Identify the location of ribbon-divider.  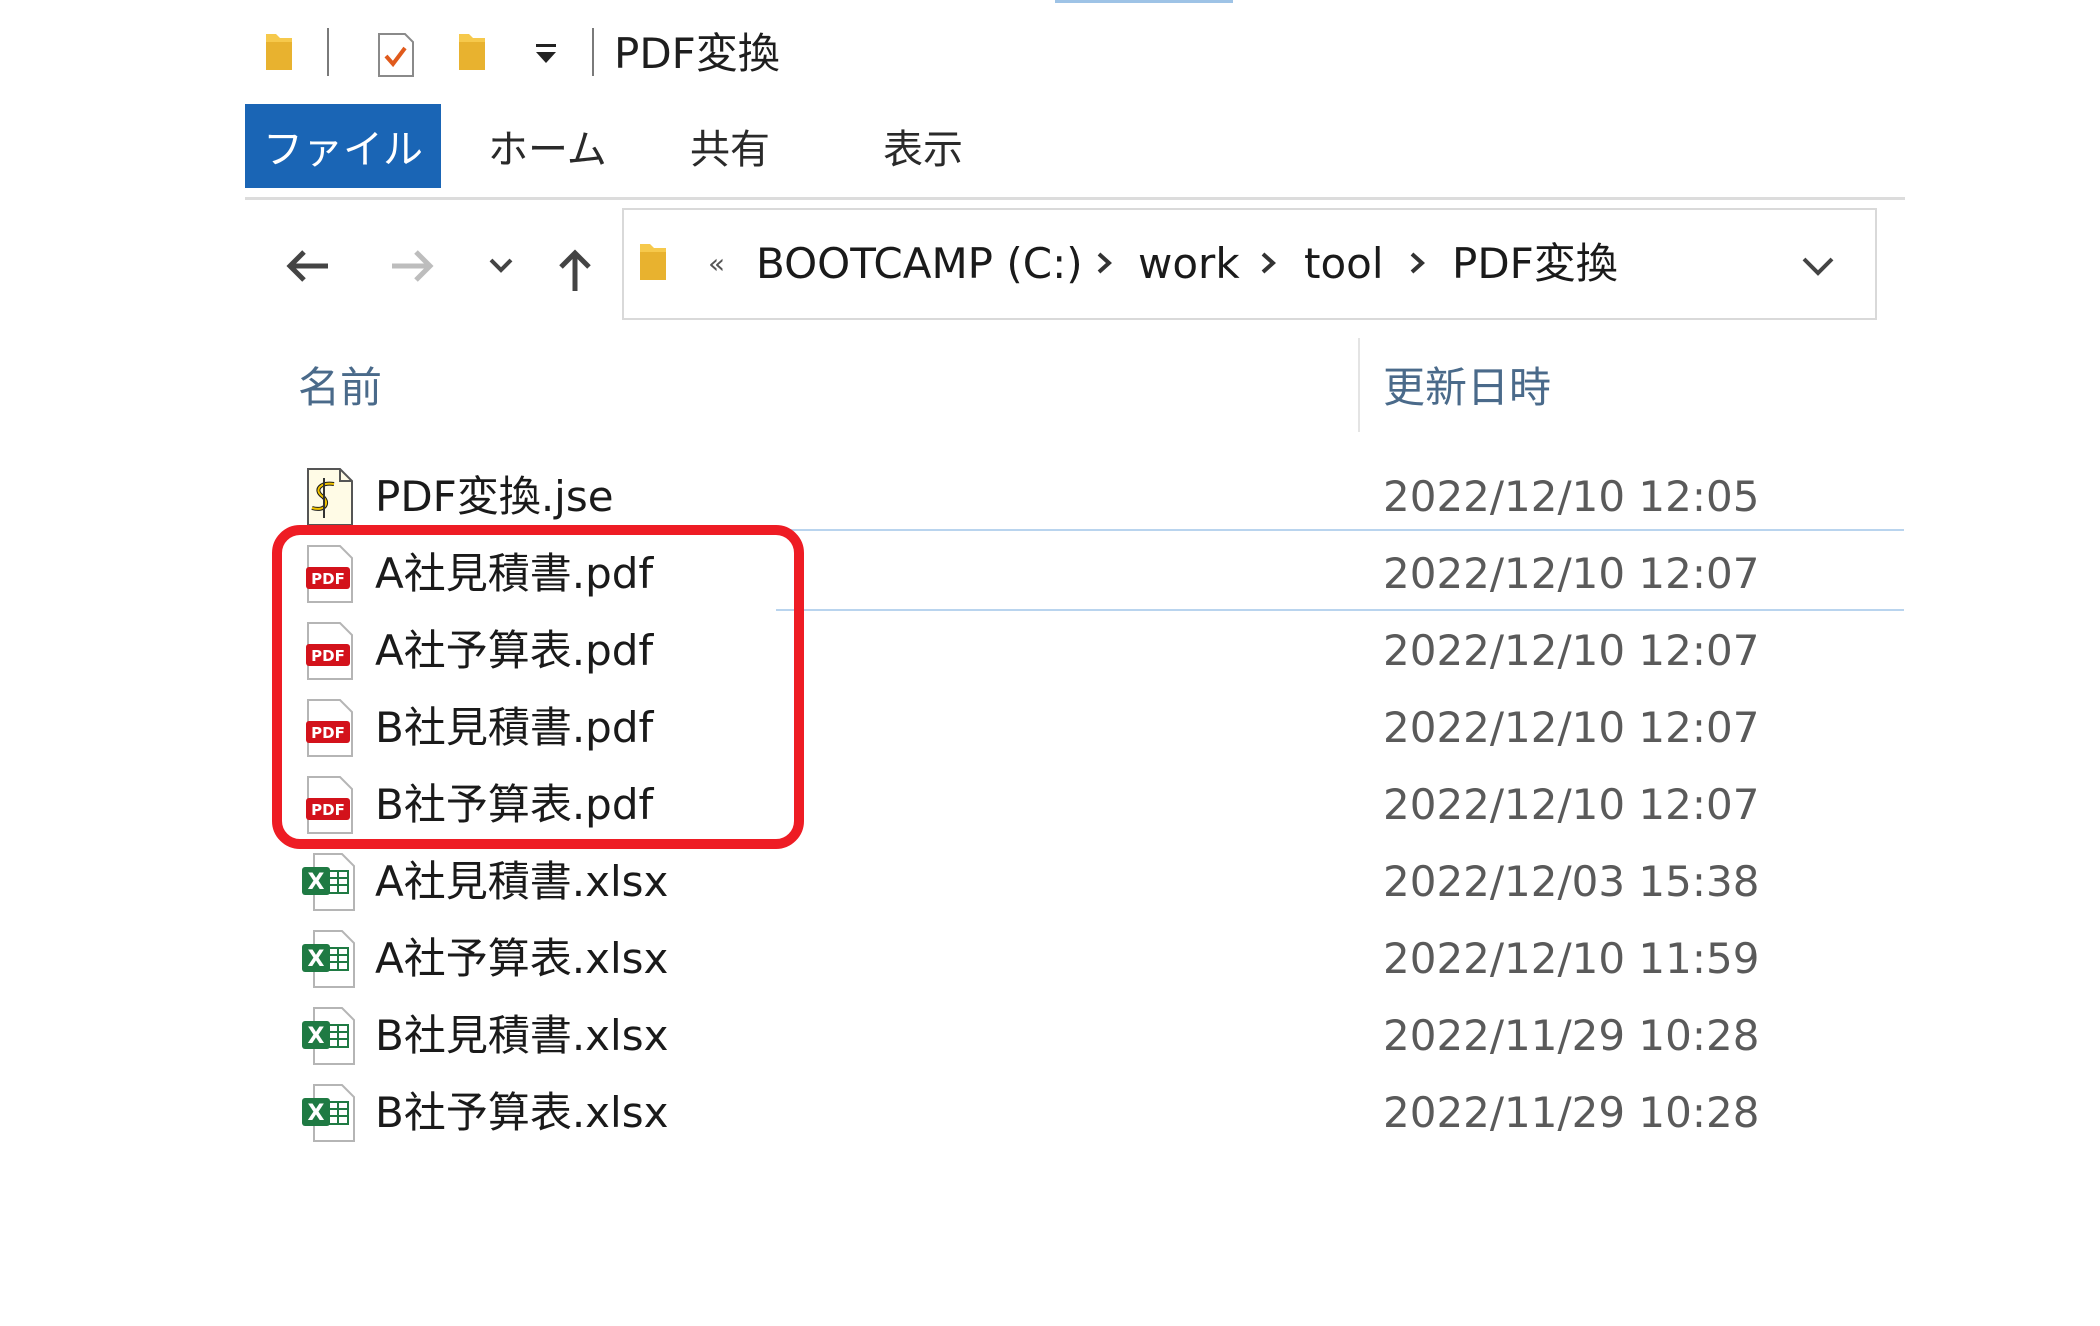
(1075, 198).